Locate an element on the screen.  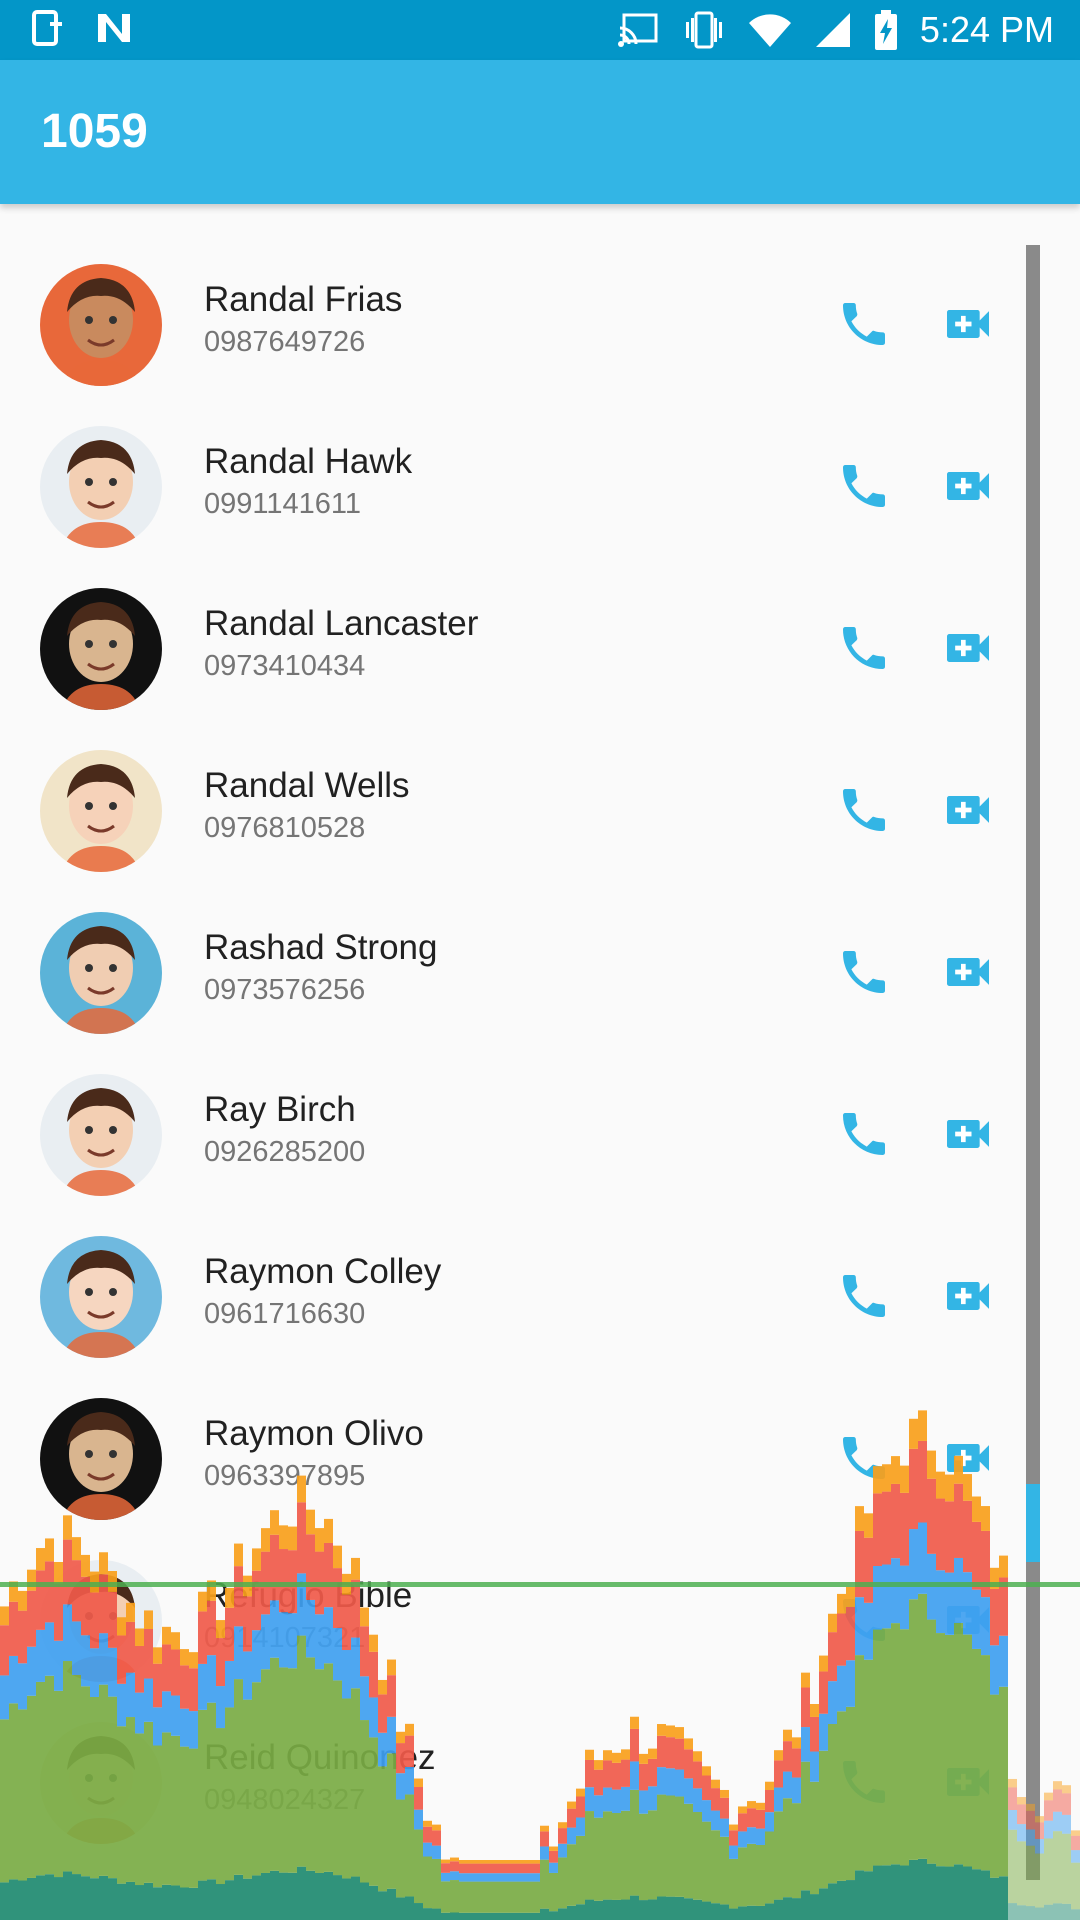
contact-row: Raymon Colley 0961716630 is located at coordinates (510, 1293).